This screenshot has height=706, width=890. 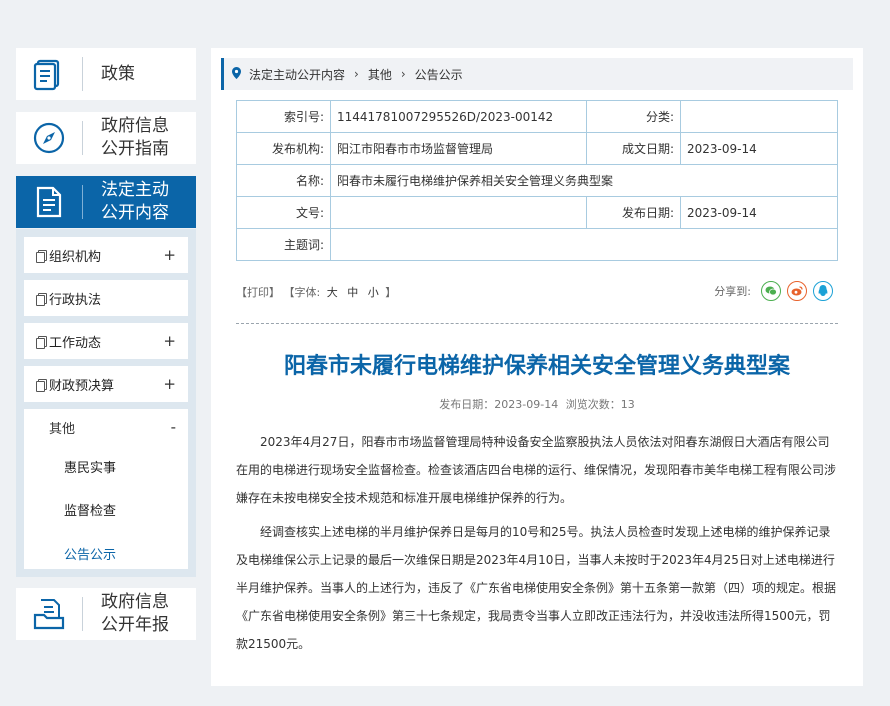 What do you see at coordinates (458, 148) in the screenshot?
I see `publisher-value: 阳江市阳春市市场监督管理局` at bounding box center [458, 148].